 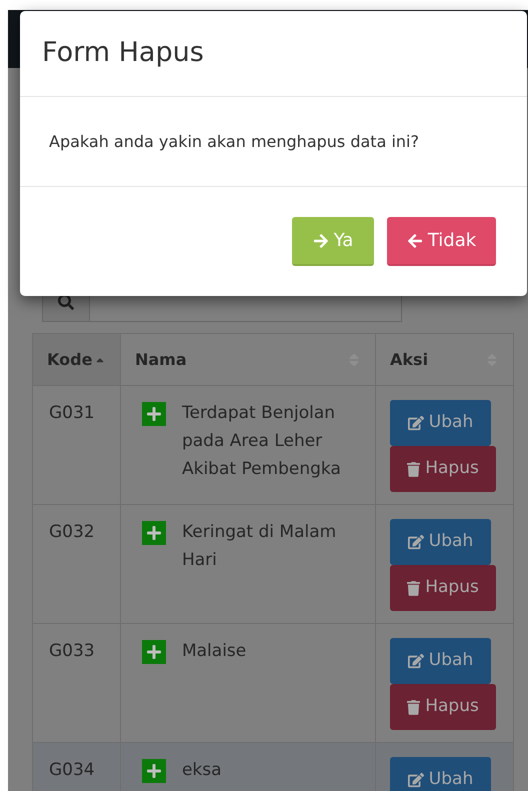 What do you see at coordinates (248, 360) in the screenshot?
I see `column-header: Nama` at bounding box center [248, 360].